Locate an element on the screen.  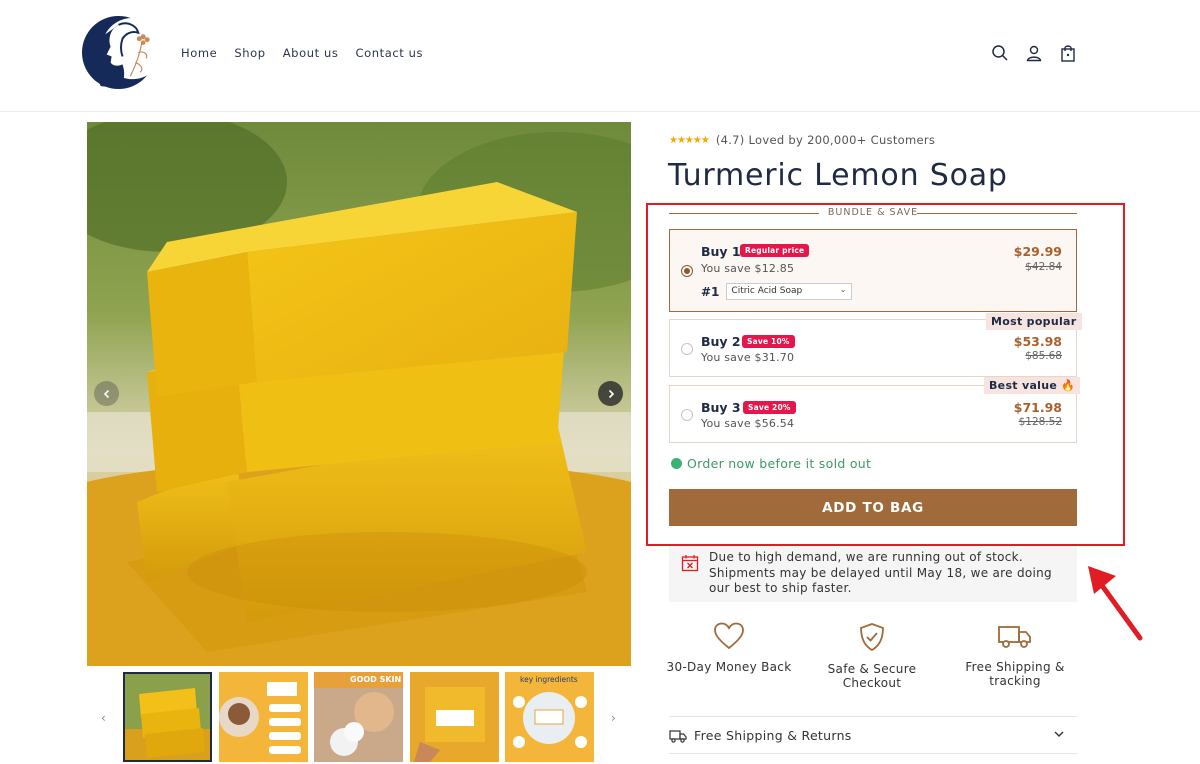
chevron-down-icon is located at coordinates (1059, 735).